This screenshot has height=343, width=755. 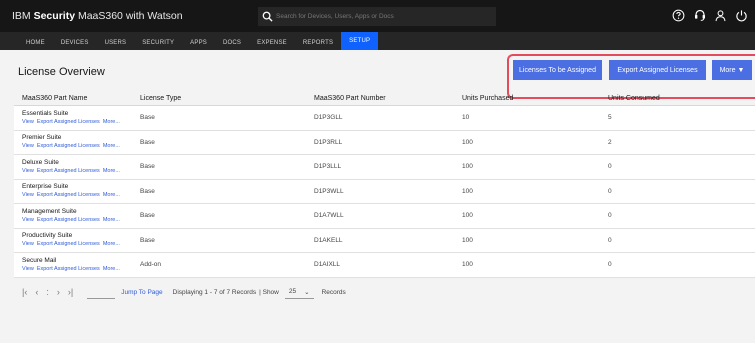 What do you see at coordinates (214, 292) in the screenshot?
I see `display-count: Displaying 1 - 7 of 7 Records` at bounding box center [214, 292].